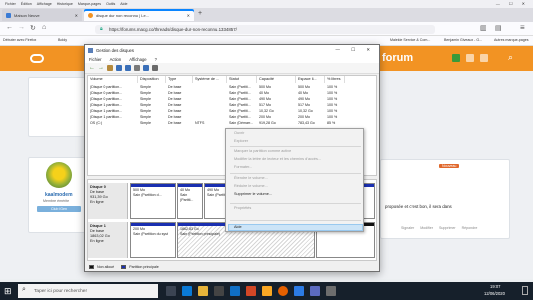 Image resolution: width=533 pixels, height=300 pixels. Describe the element at coordinates (203, 291) in the screenshot. I see `file-explorer-icon` at that location.